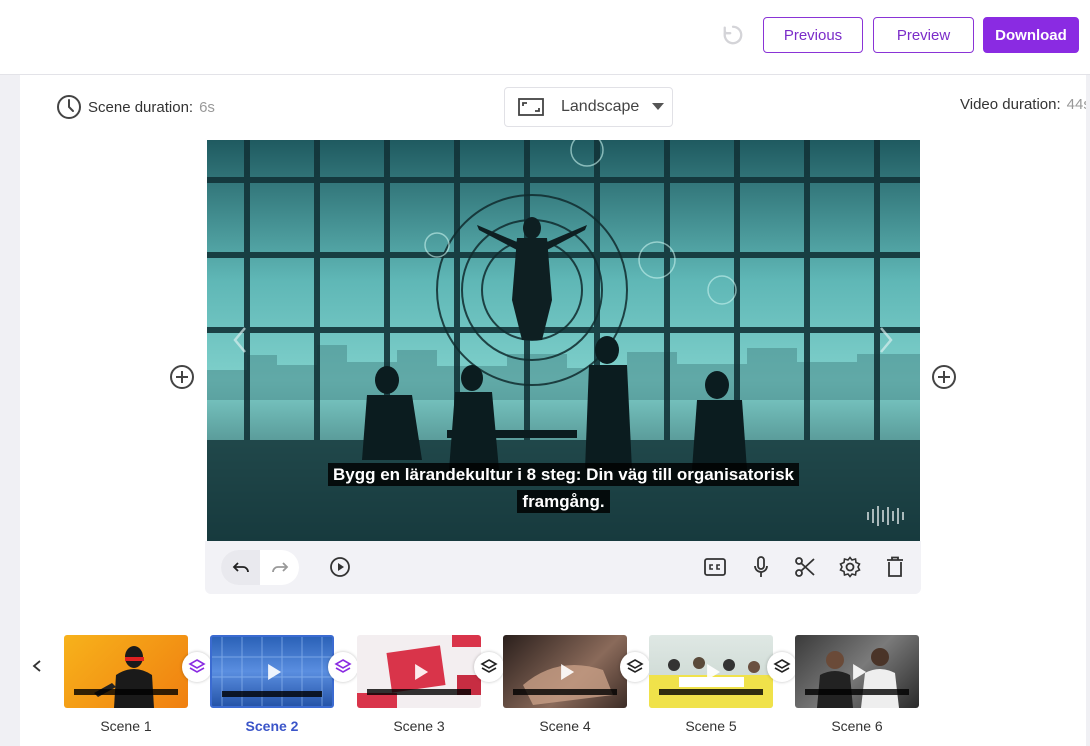 Image resolution: width=1090 pixels, height=746 pixels. Describe the element at coordinates (141, 107) in the screenshot. I see `scene-duration-label: Scene duration:` at that location.